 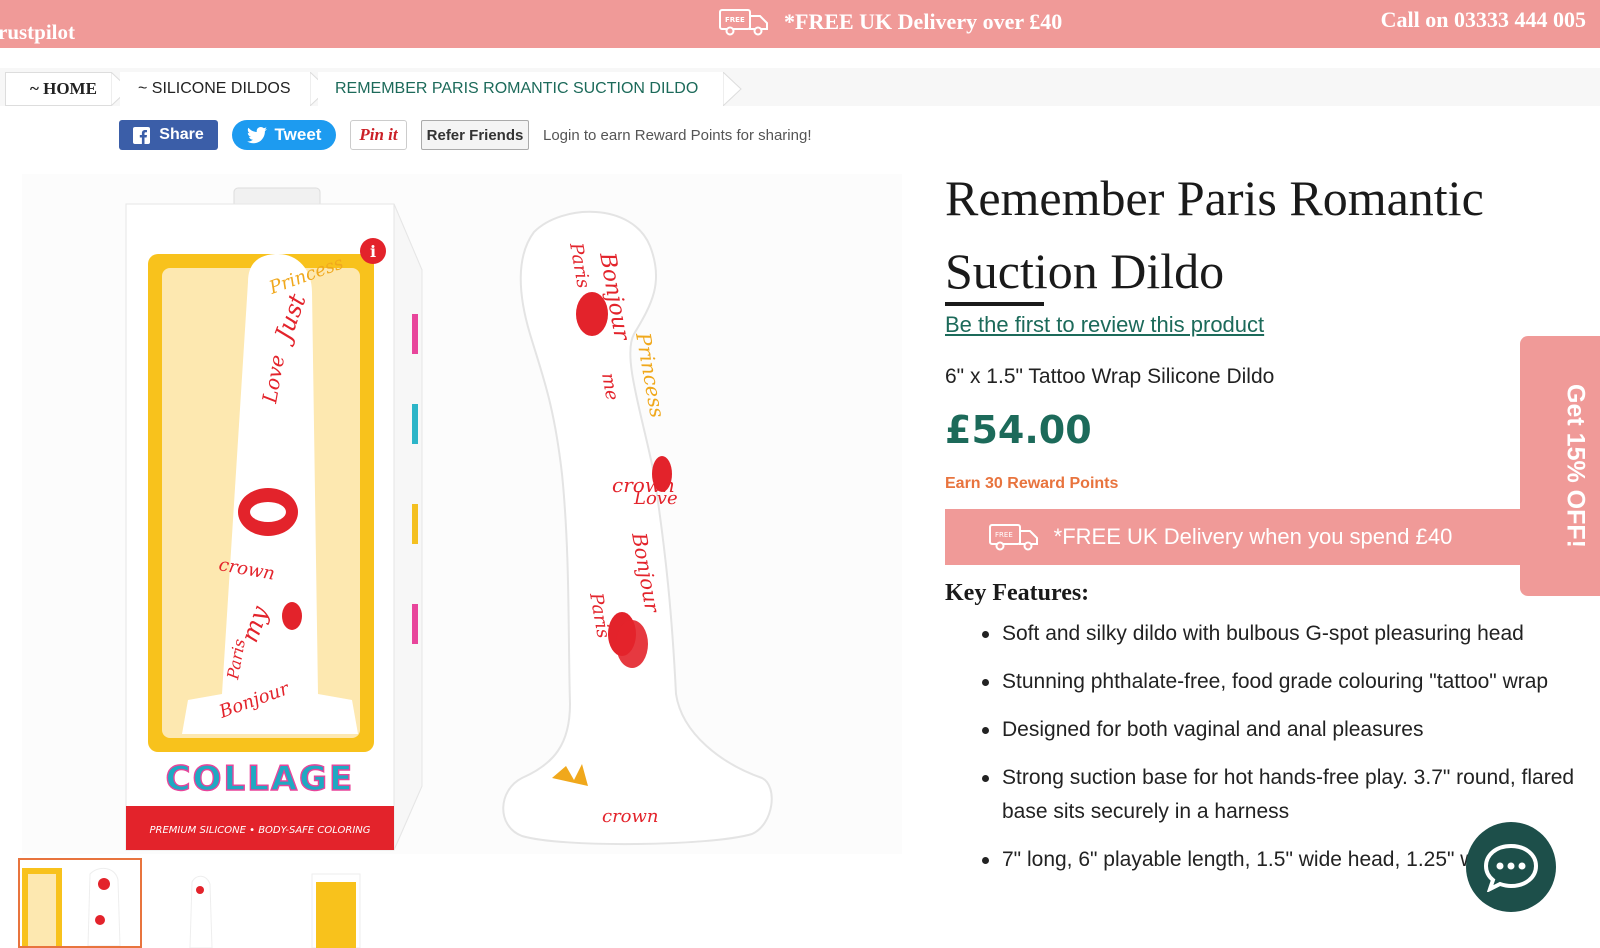 I want to click on tweet-button: Tweet, so click(x=284, y=135).